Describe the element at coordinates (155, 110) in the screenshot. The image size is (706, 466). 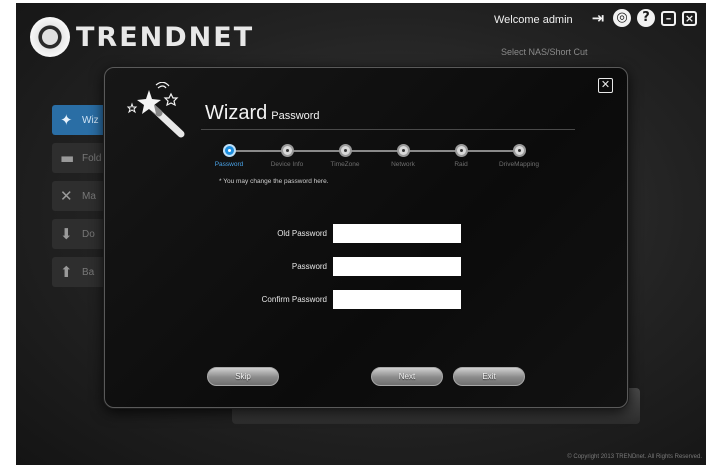
I see `magic-wand-icon` at that location.